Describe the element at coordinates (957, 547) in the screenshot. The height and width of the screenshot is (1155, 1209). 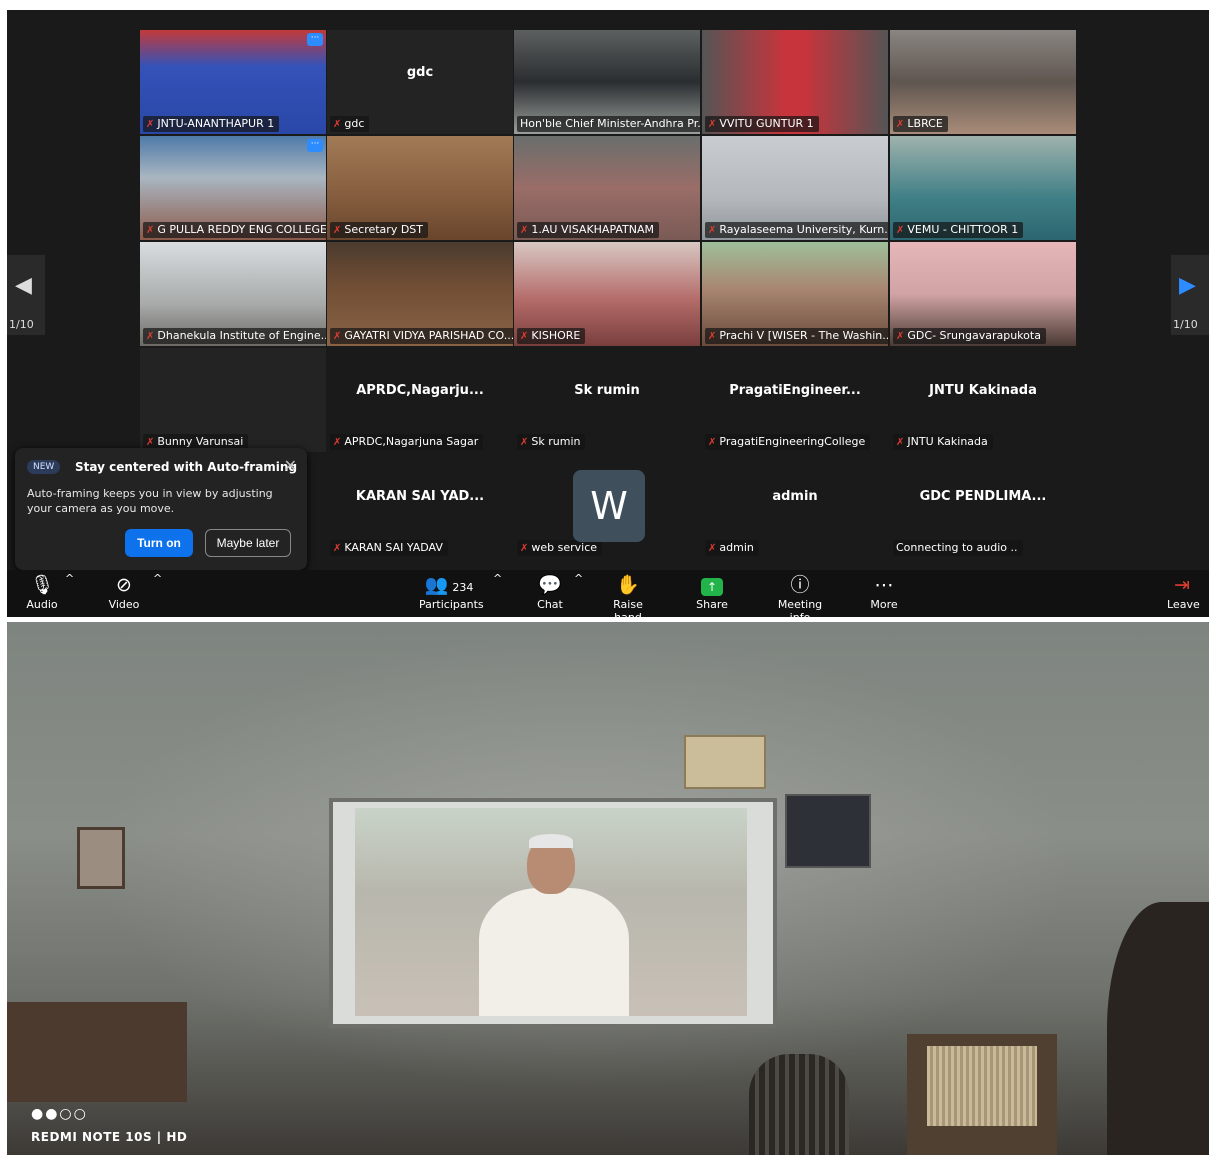
I see `participant-status: Connecting to audio ..` at that location.